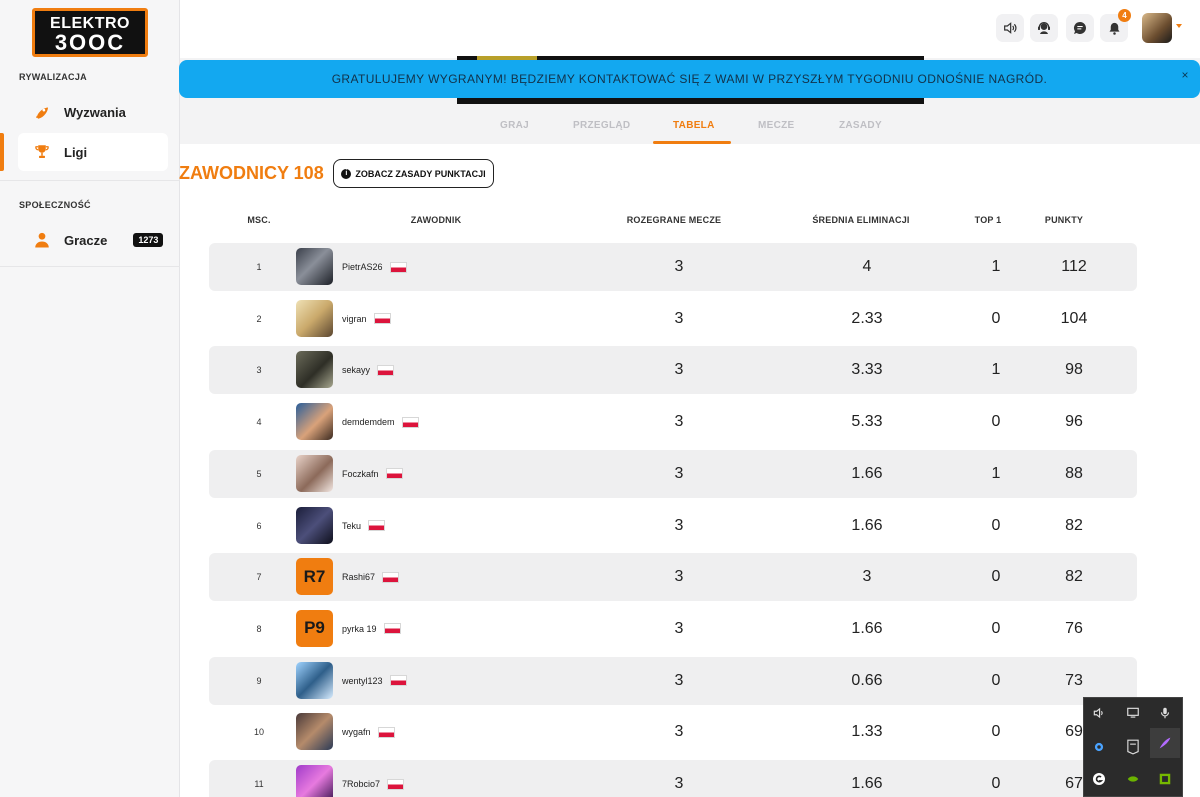 Image resolution: width=1200 pixels, height=797 pixels. I want to click on nvidia-icon, so click(1133, 779).